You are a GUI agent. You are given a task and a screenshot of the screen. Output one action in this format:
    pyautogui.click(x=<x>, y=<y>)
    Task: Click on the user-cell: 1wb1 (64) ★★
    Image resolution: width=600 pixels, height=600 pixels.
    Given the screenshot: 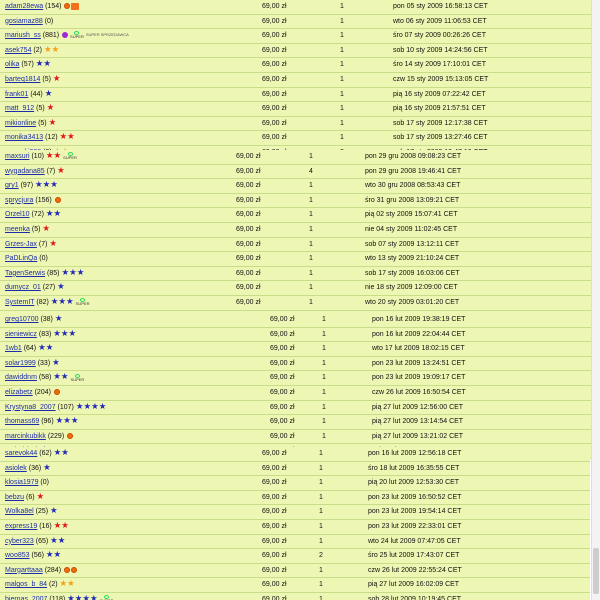 What is the action you would take?
    pyautogui.click(x=29, y=349)
    